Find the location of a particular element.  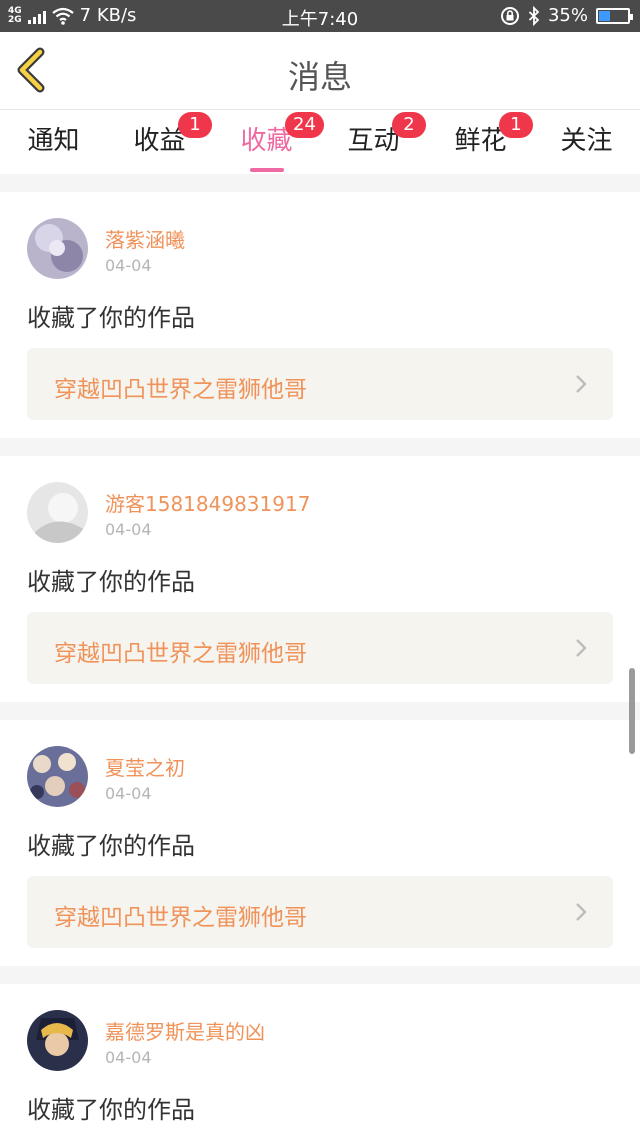

tab-label: 互动 is located at coordinates (373, 141).